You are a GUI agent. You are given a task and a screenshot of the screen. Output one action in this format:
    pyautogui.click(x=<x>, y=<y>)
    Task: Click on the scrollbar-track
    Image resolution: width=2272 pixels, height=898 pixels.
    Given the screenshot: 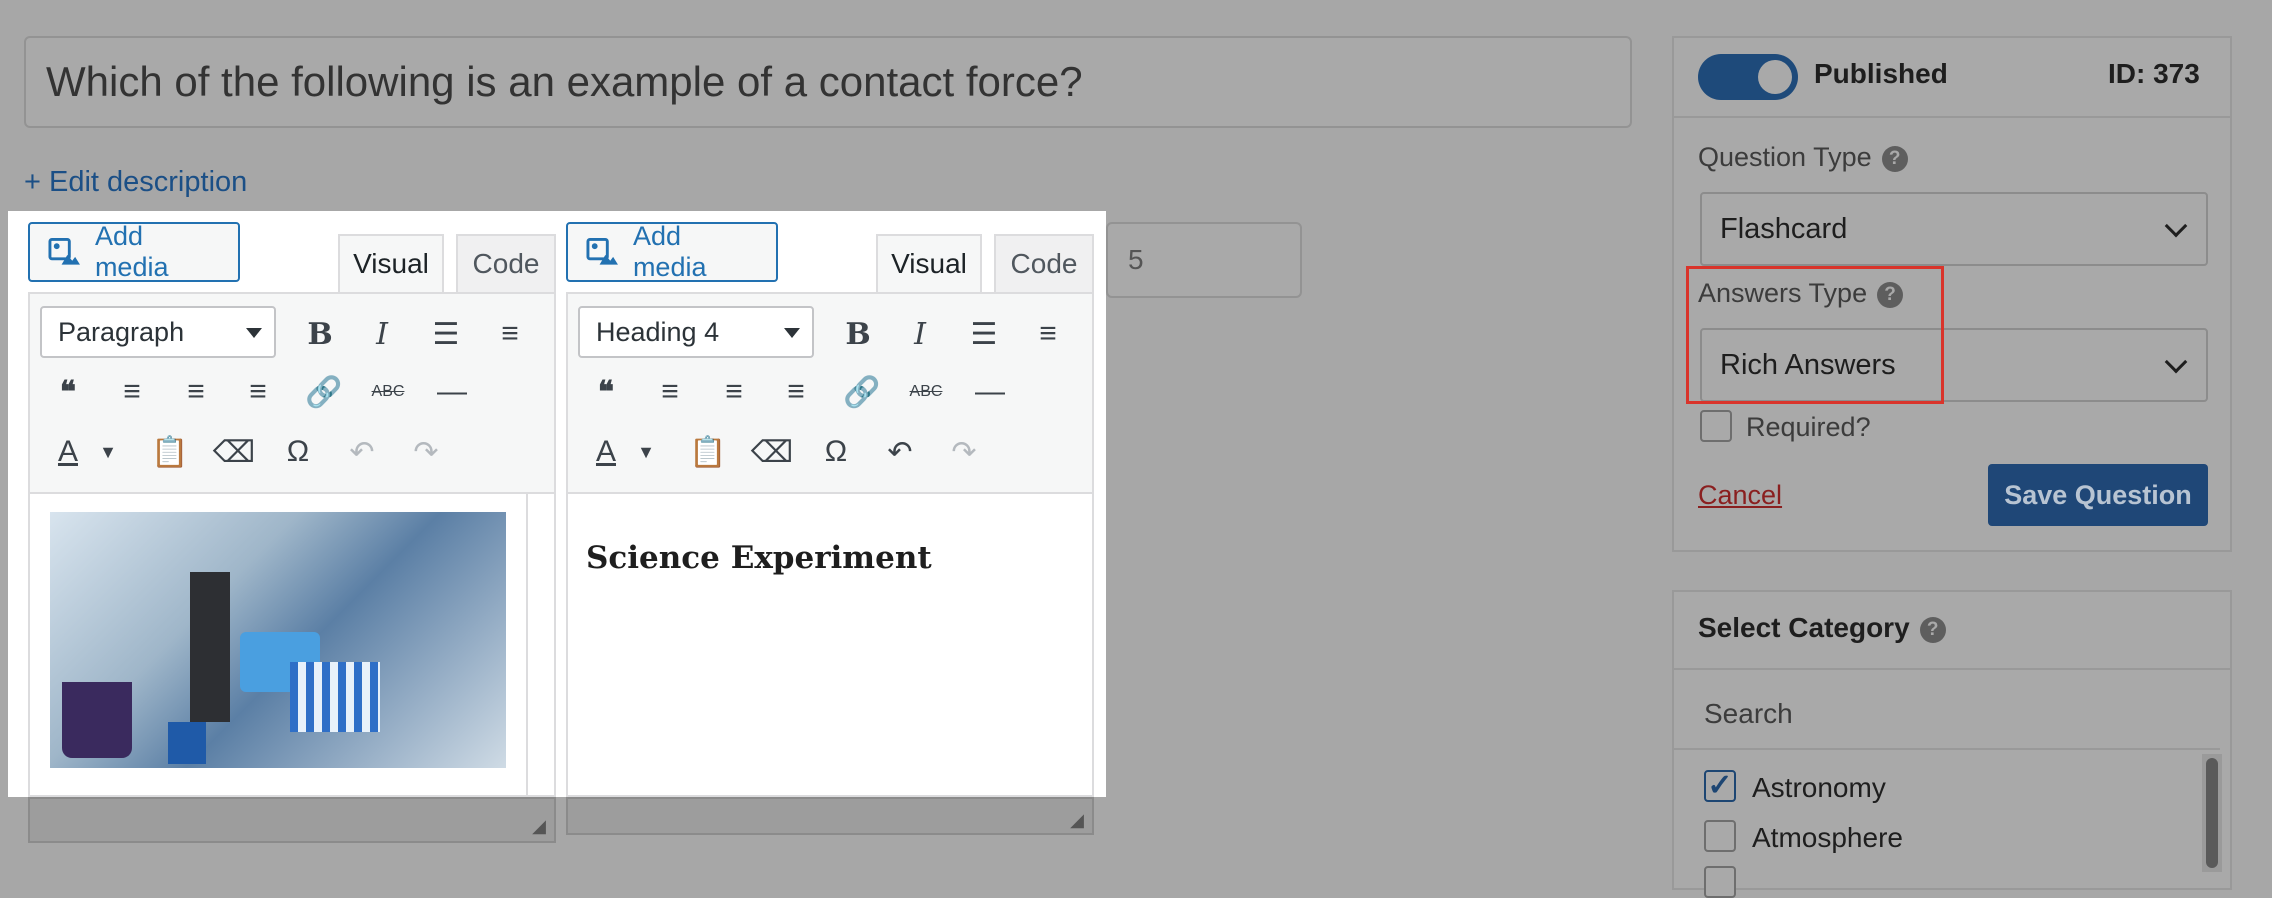 What is the action you would take?
    pyautogui.click(x=527, y=645)
    